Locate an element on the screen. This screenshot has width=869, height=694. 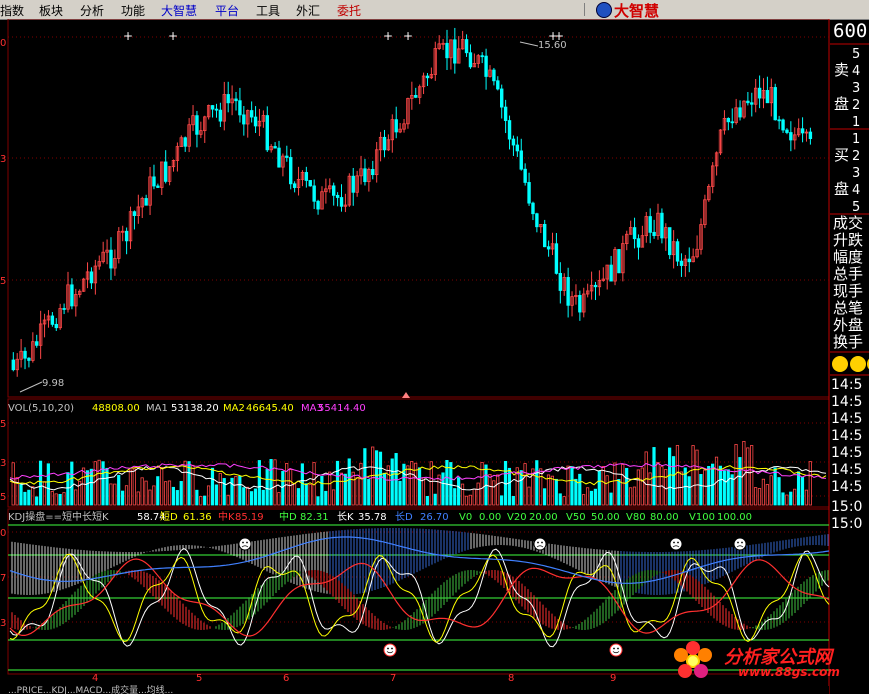
volume-axis-label: 5 is located at coordinates (3, 497).